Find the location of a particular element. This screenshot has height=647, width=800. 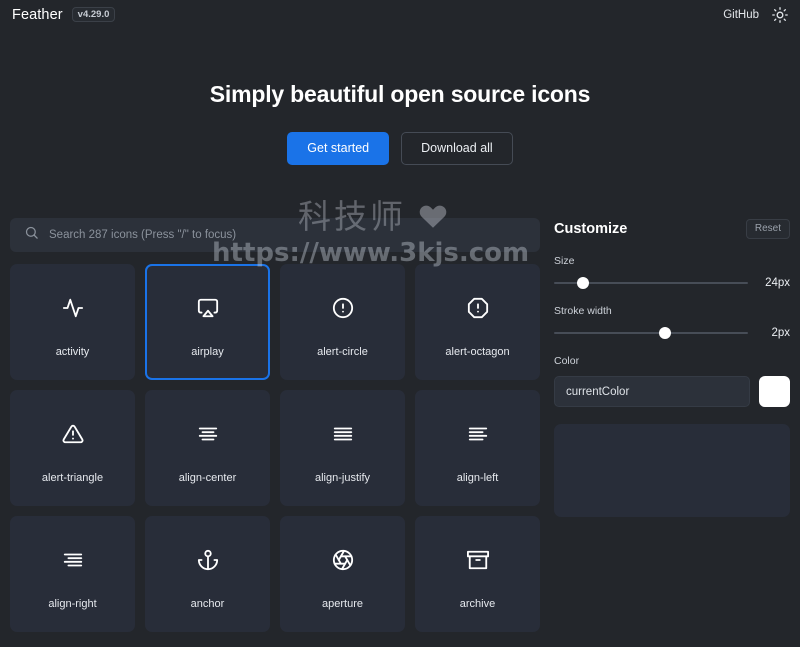

icon-label: alert-circle is located at coordinates (342, 352).